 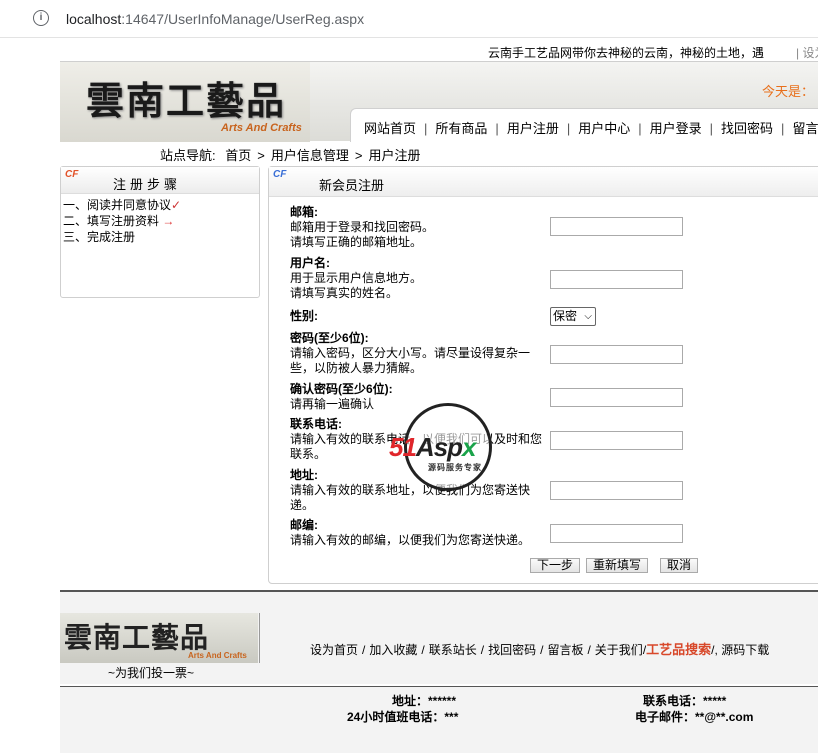 What do you see at coordinates (332, 404) in the screenshot?
I see `confirm-password-desc: 请再输一遍确认` at bounding box center [332, 404].